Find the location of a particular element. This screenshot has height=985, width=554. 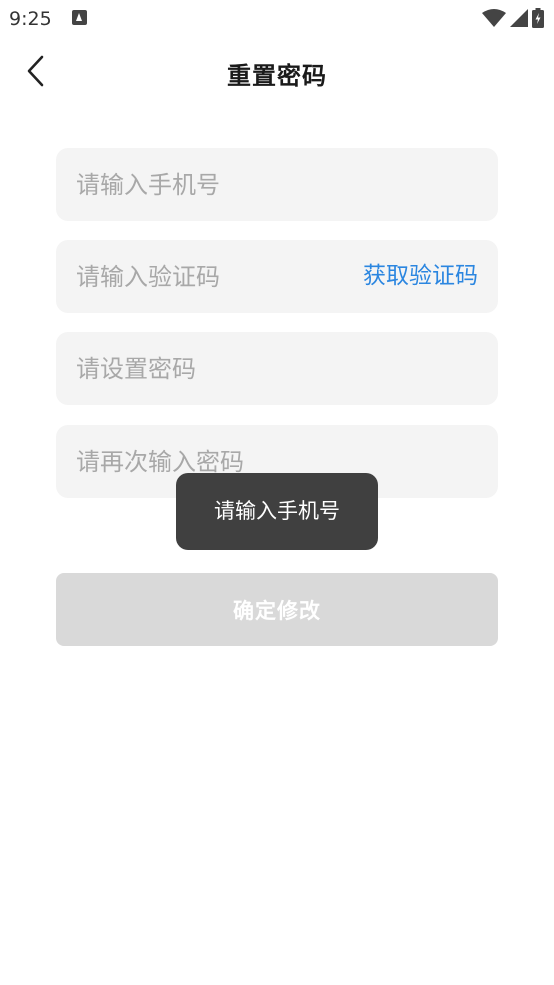

get-code-button: 获取验证码 is located at coordinates (420, 276).